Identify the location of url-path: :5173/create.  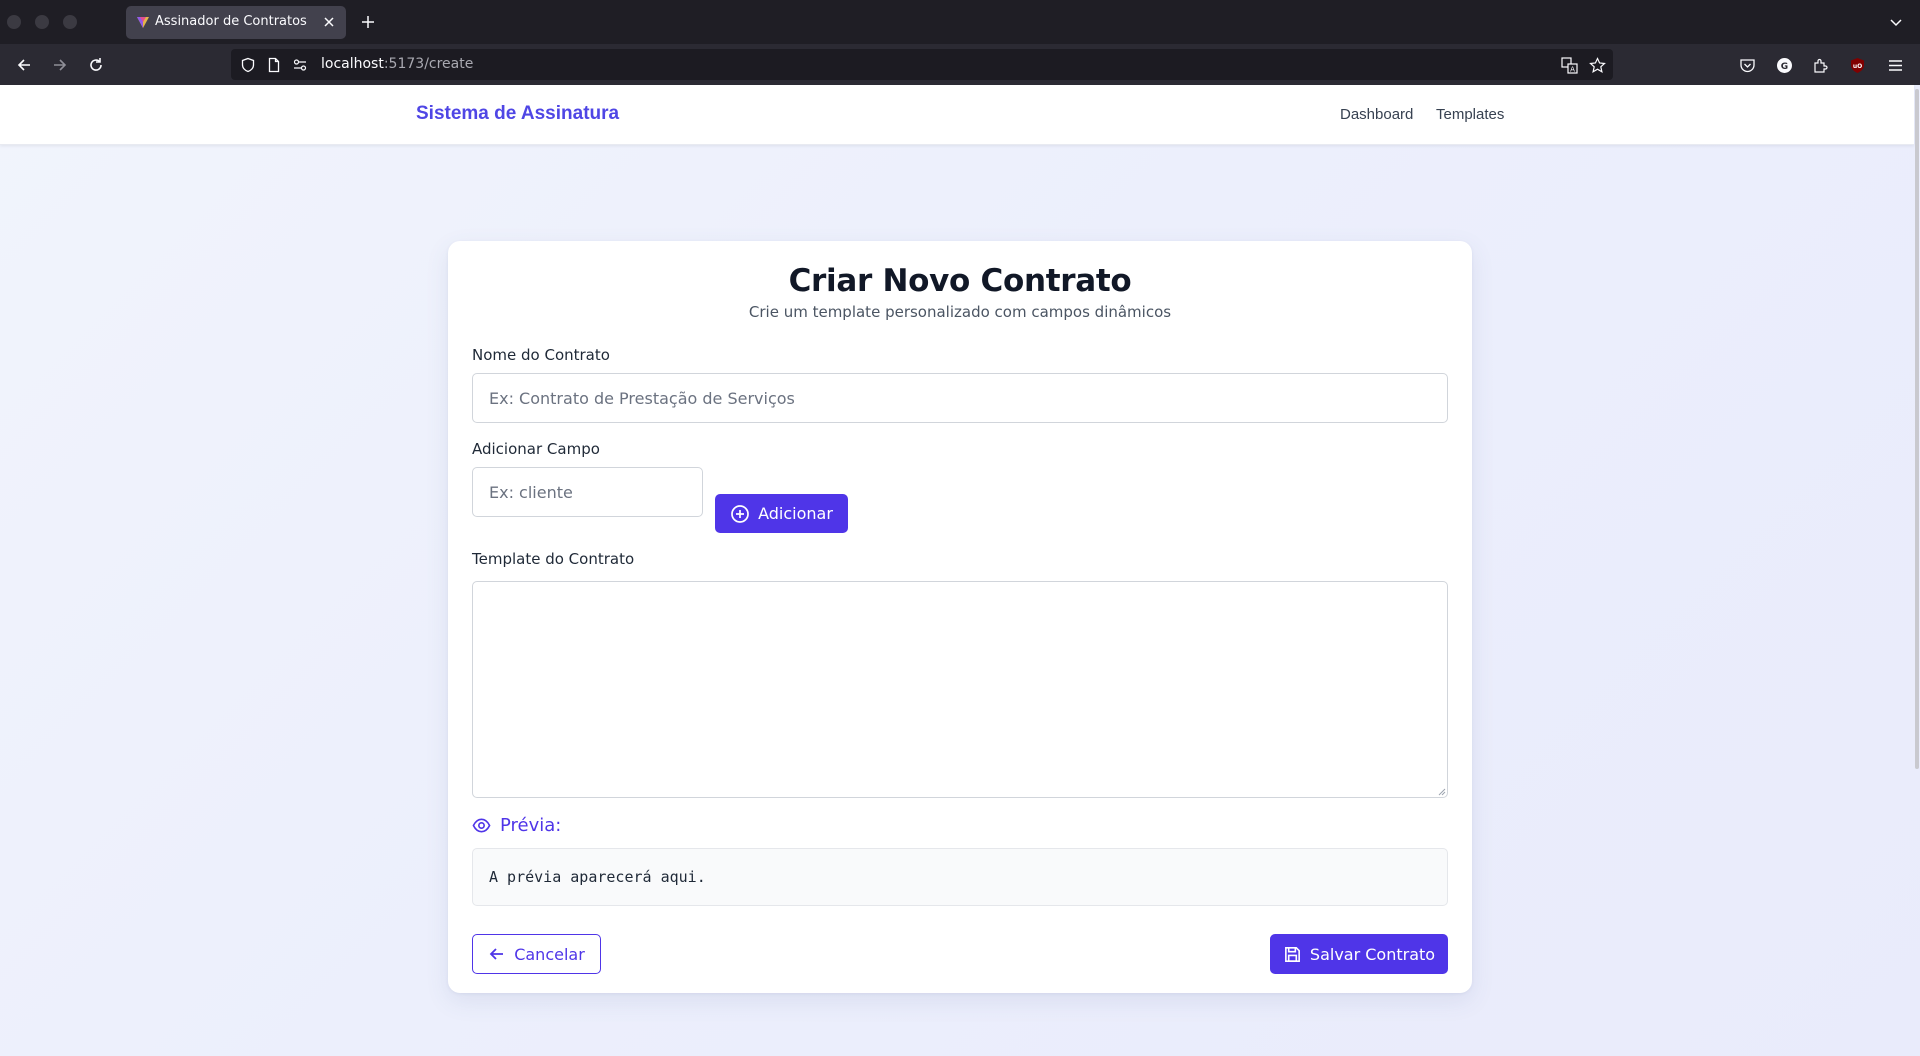
(428, 64).